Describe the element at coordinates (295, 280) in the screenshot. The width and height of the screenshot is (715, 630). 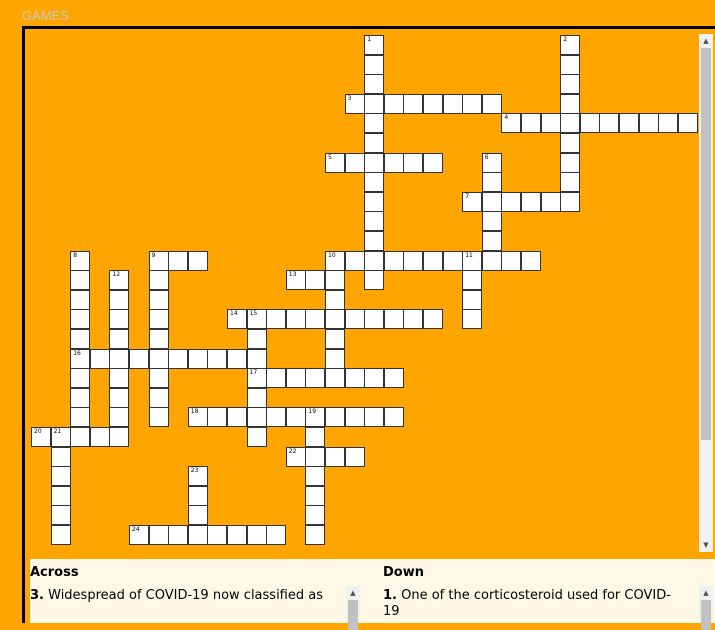
I see `crossword-cell: 13` at that location.